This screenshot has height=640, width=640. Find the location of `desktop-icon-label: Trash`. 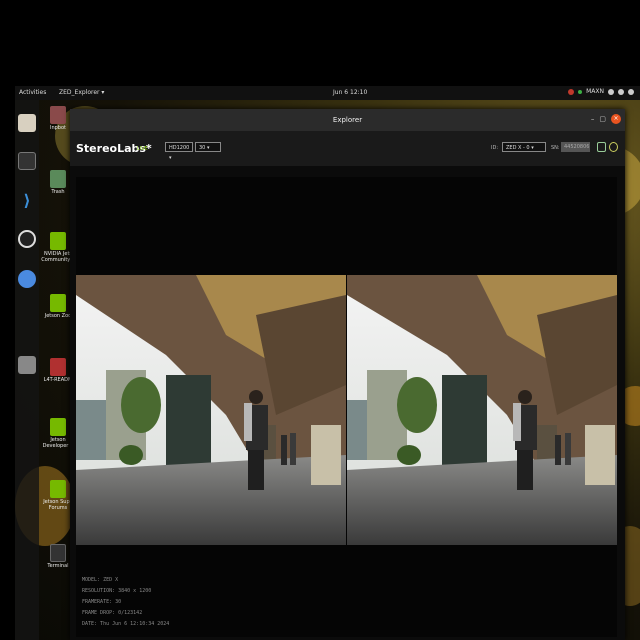

desktop-icon-label: Trash is located at coordinates (58, 192).